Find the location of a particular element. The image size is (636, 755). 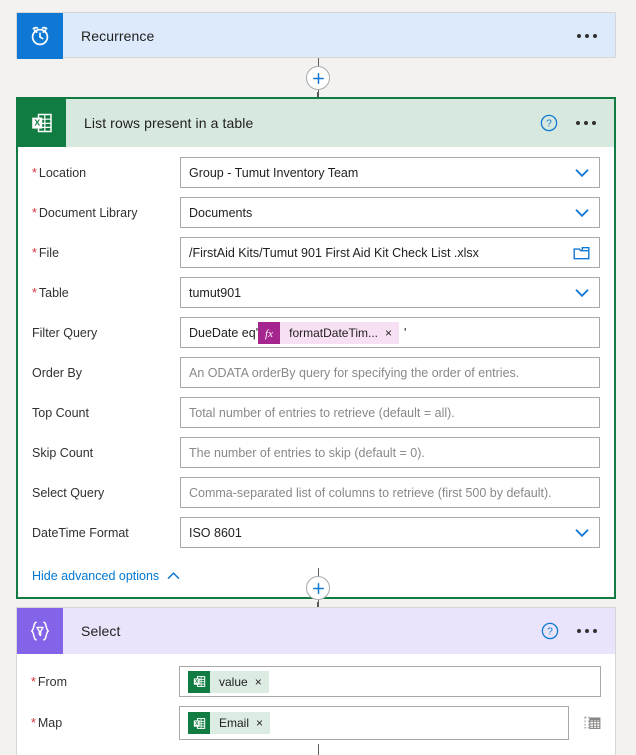

card-title-select: Select is located at coordinates (101, 631).